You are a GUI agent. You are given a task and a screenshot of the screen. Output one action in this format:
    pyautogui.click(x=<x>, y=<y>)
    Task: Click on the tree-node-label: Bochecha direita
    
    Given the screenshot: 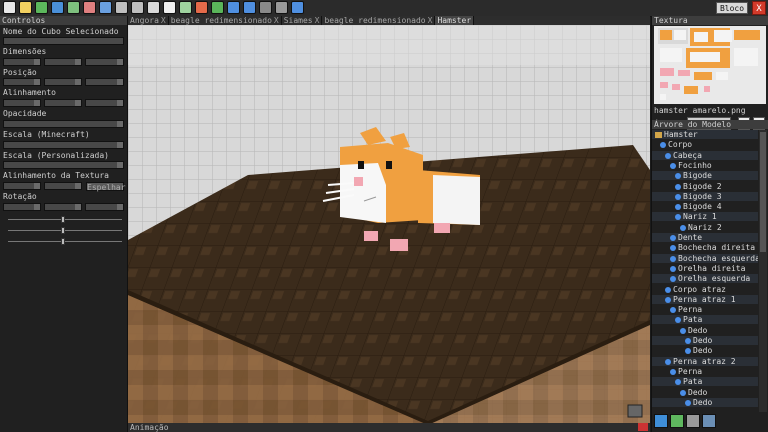 What is the action you would take?
    pyautogui.click(x=717, y=247)
    